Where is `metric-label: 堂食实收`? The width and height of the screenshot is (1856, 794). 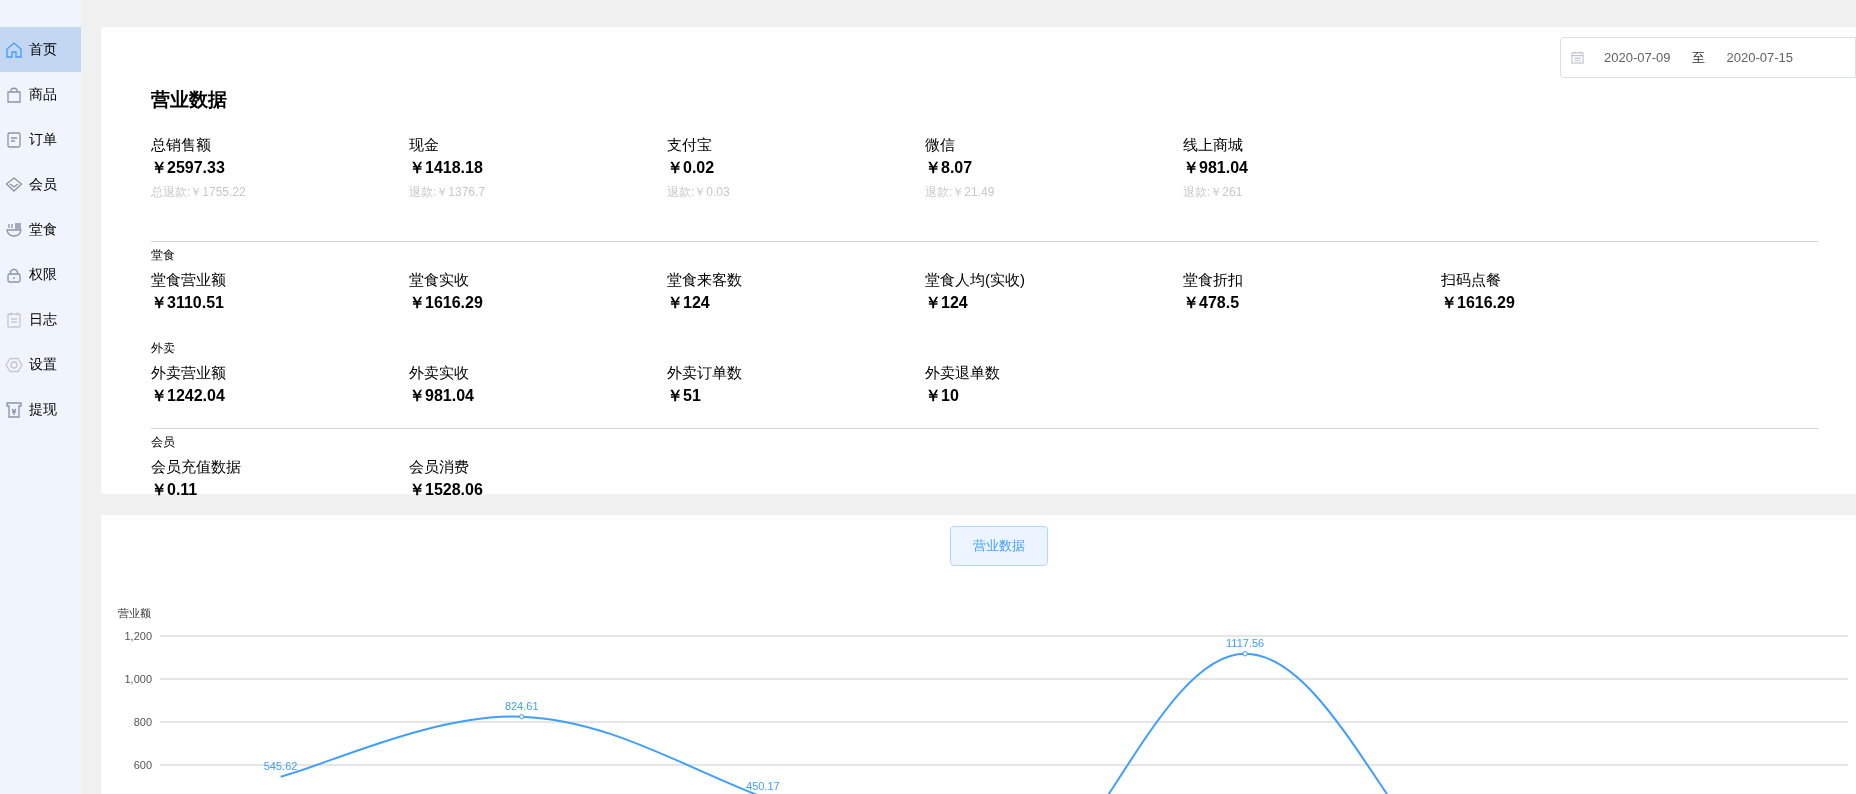
metric-label: 堂食实收 is located at coordinates (439, 280).